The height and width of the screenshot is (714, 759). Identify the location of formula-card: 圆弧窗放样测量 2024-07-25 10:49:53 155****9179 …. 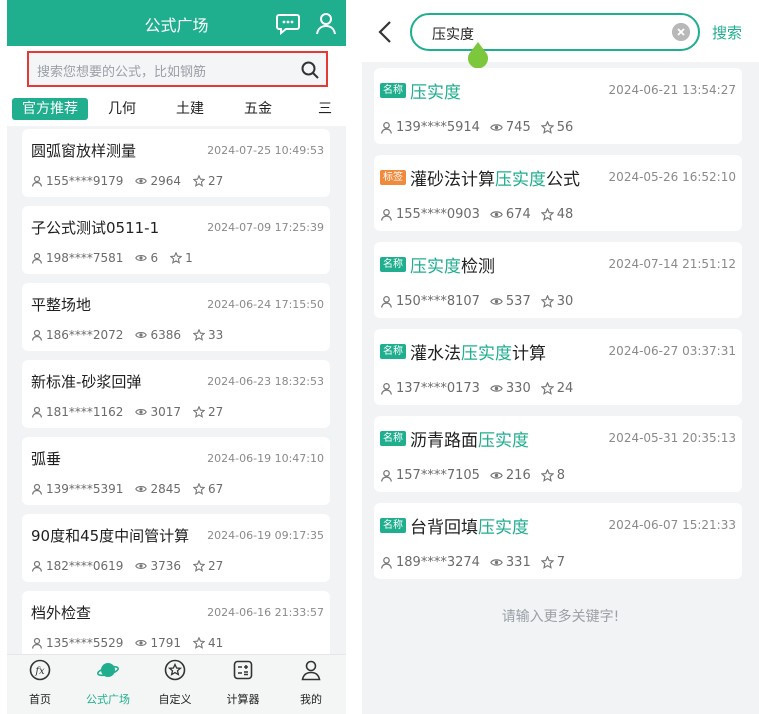
(176, 163).